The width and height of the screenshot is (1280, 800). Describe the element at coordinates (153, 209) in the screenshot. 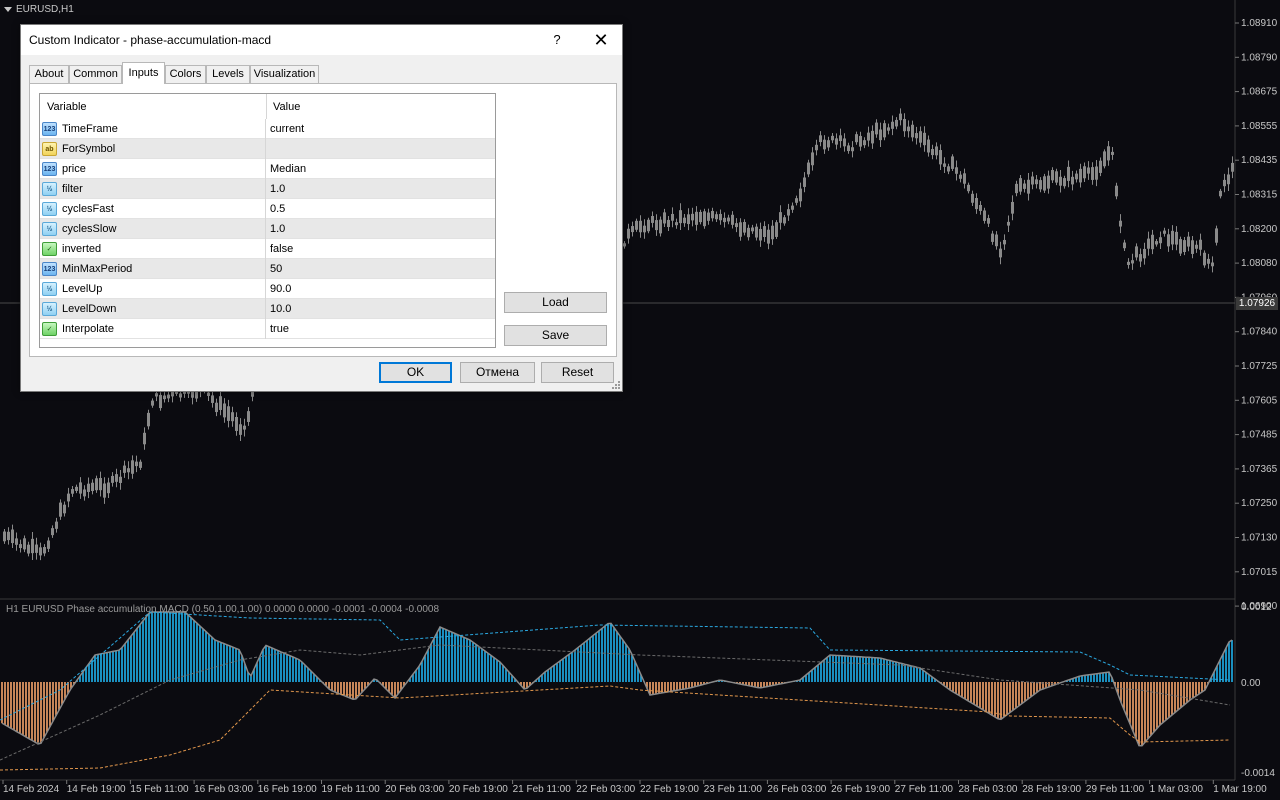

I see `variable-cell: ½ cyclesFast` at that location.